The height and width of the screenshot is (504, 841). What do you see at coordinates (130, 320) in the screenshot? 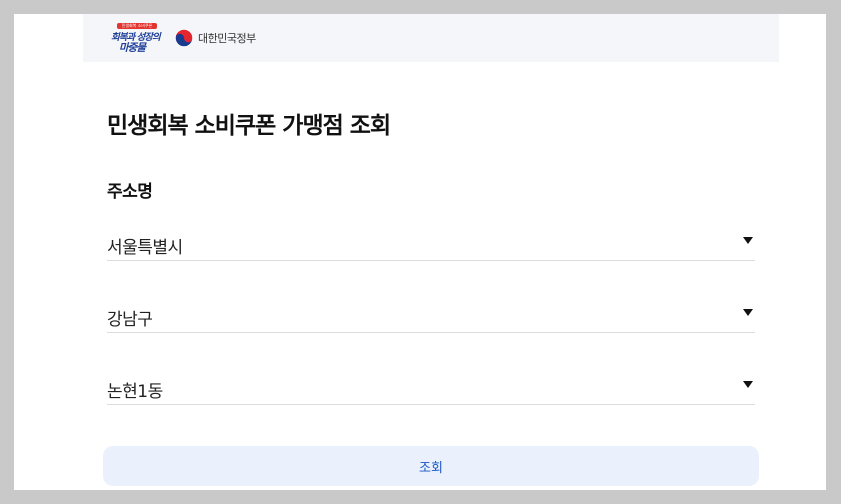
I see `sigungu-value: 강남구` at bounding box center [130, 320].